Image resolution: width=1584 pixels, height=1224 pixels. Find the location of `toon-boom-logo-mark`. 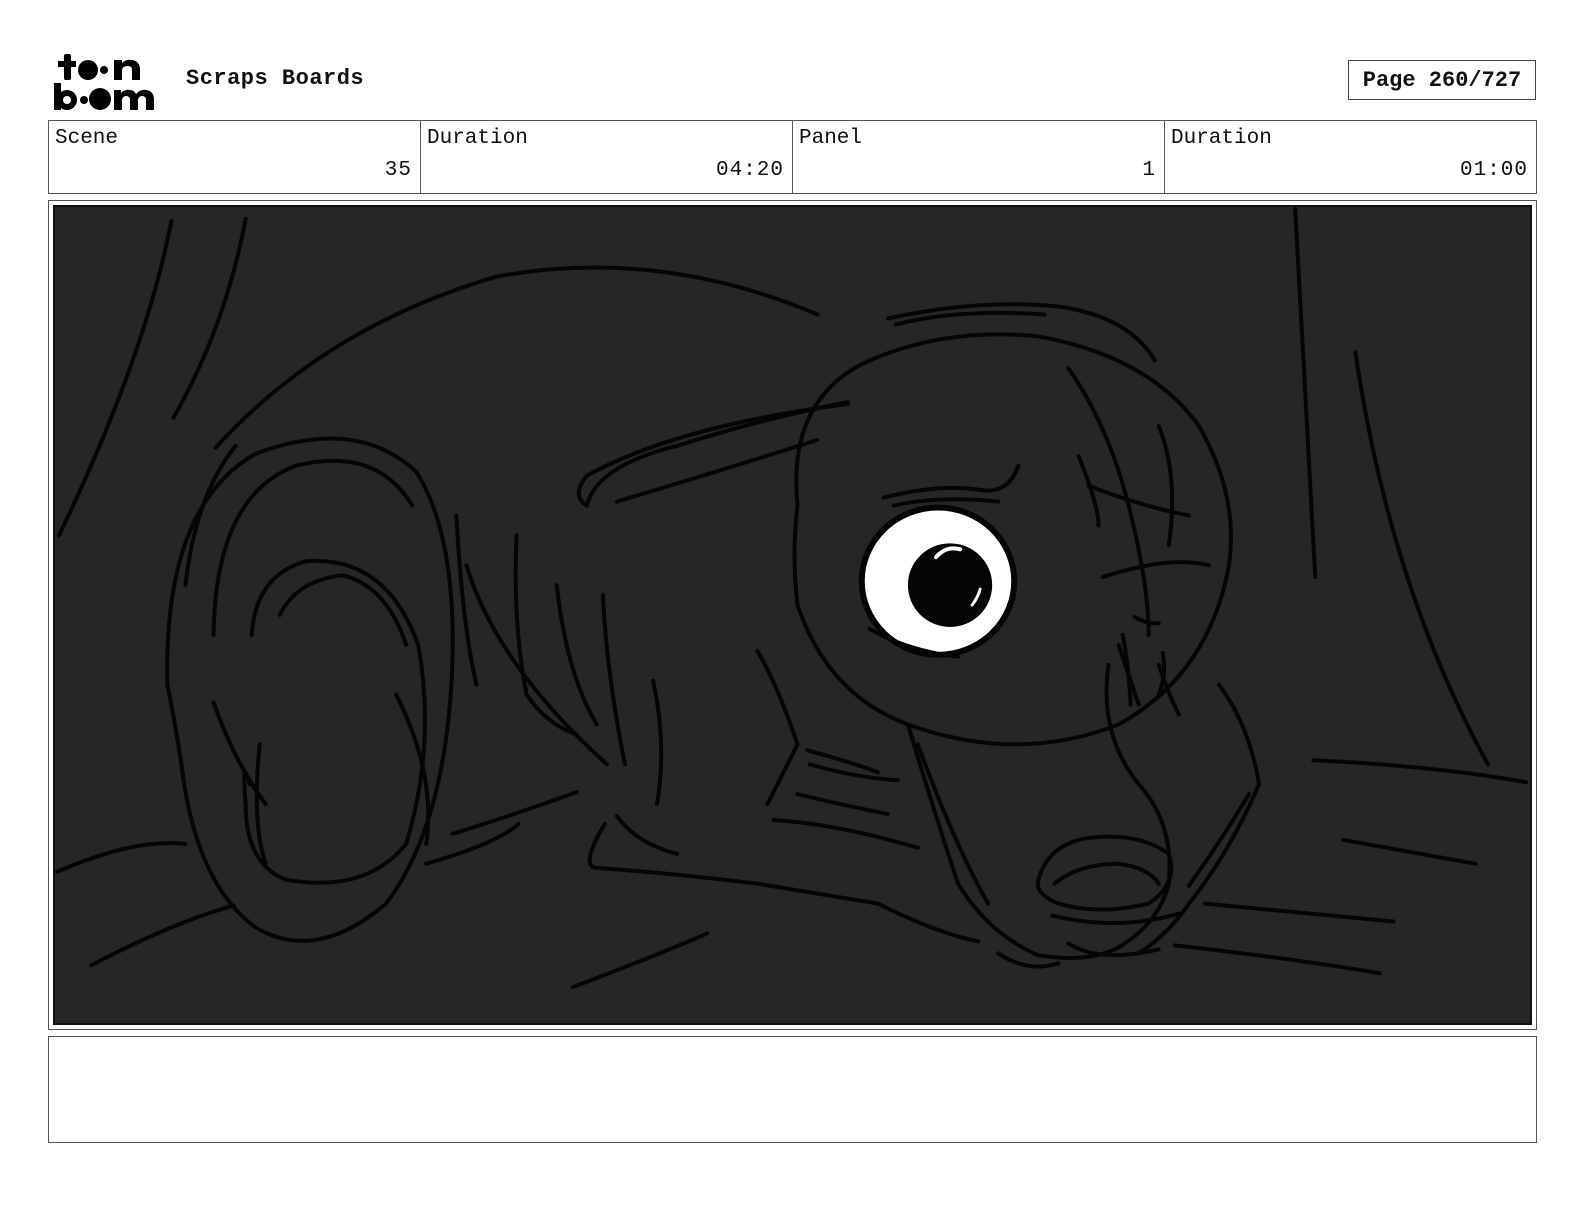

toon-boom-logo-mark is located at coordinates (104, 82).